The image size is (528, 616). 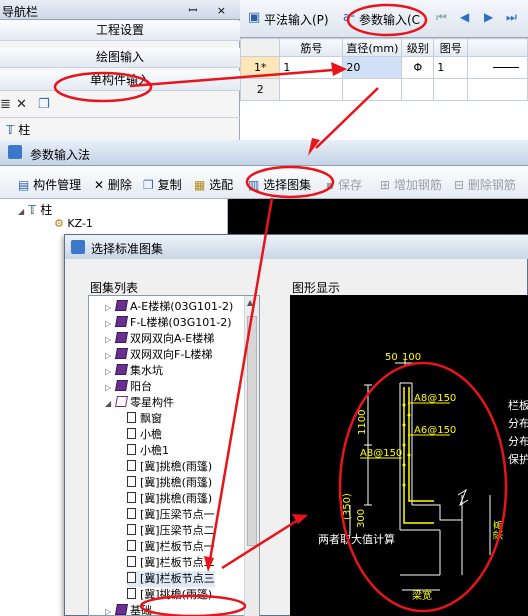 What do you see at coordinates (176, 498) in the screenshot?
I see `list-item-label: [冀]挑檐(雨篷)` at bounding box center [176, 498].